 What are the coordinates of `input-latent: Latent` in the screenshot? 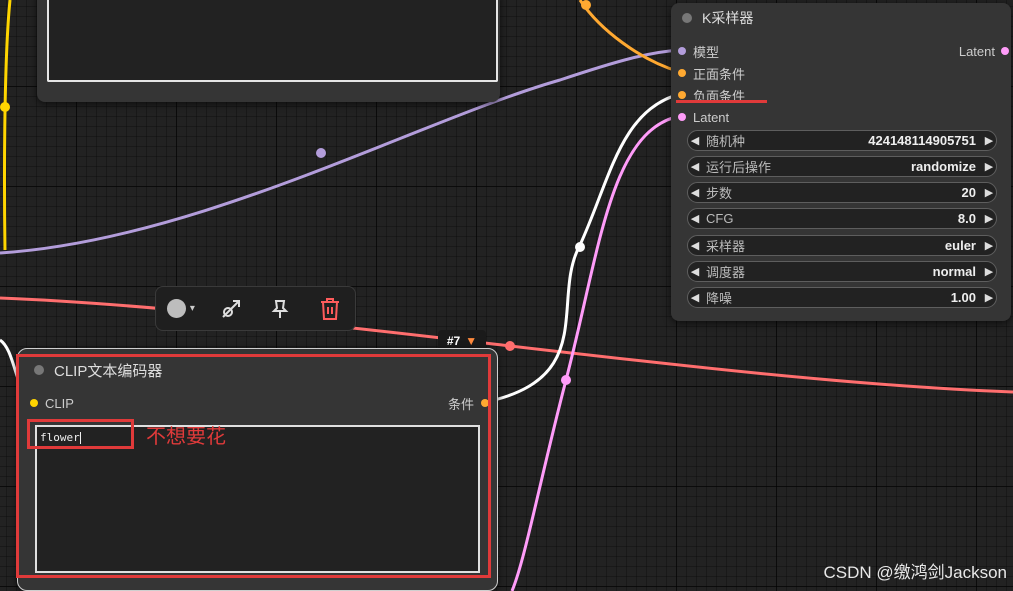 It's located at (703, 117).